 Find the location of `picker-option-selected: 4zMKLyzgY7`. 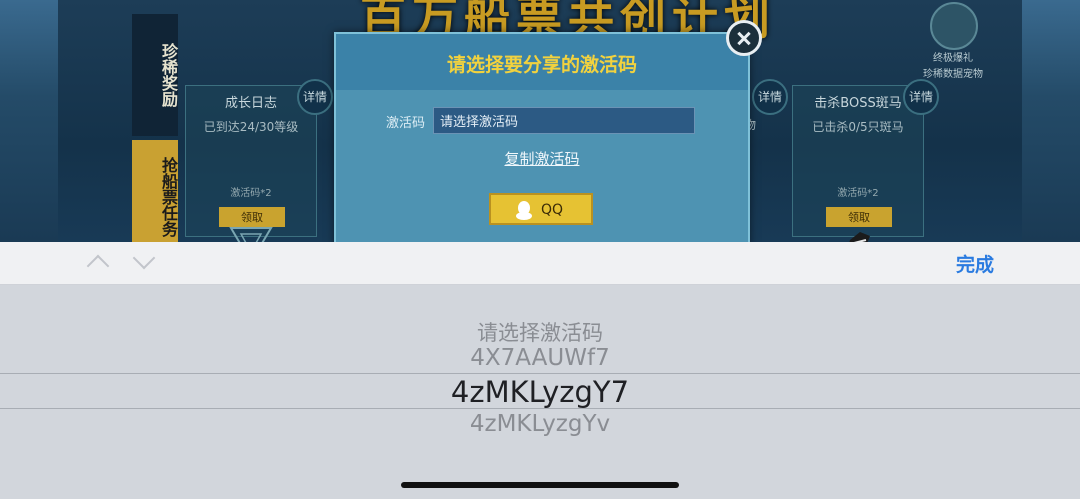

picker-option-selected: 4zMKLyzgY7 is located at coordinates (540, 392).